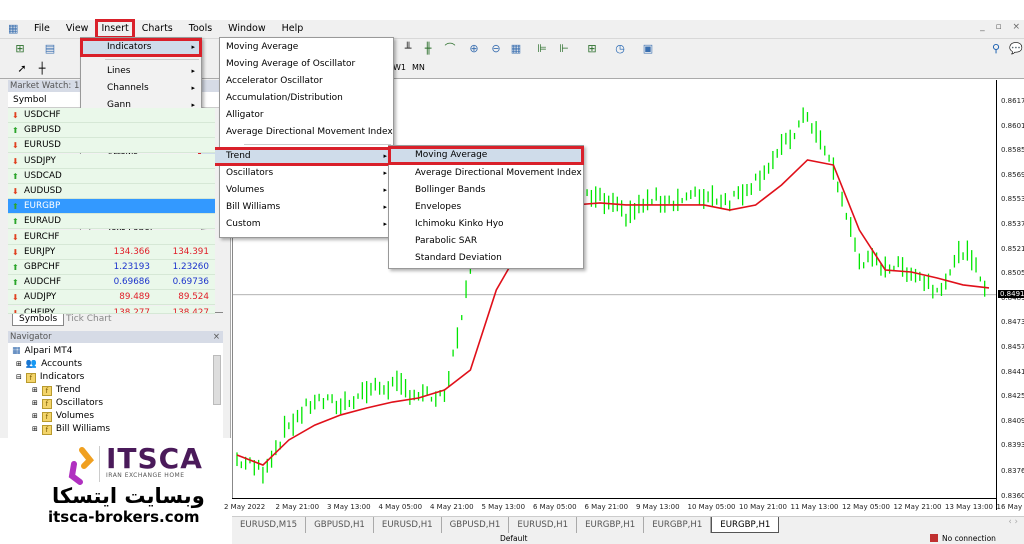  I want to click on accounts-icon: 👥, so click(31, 364).